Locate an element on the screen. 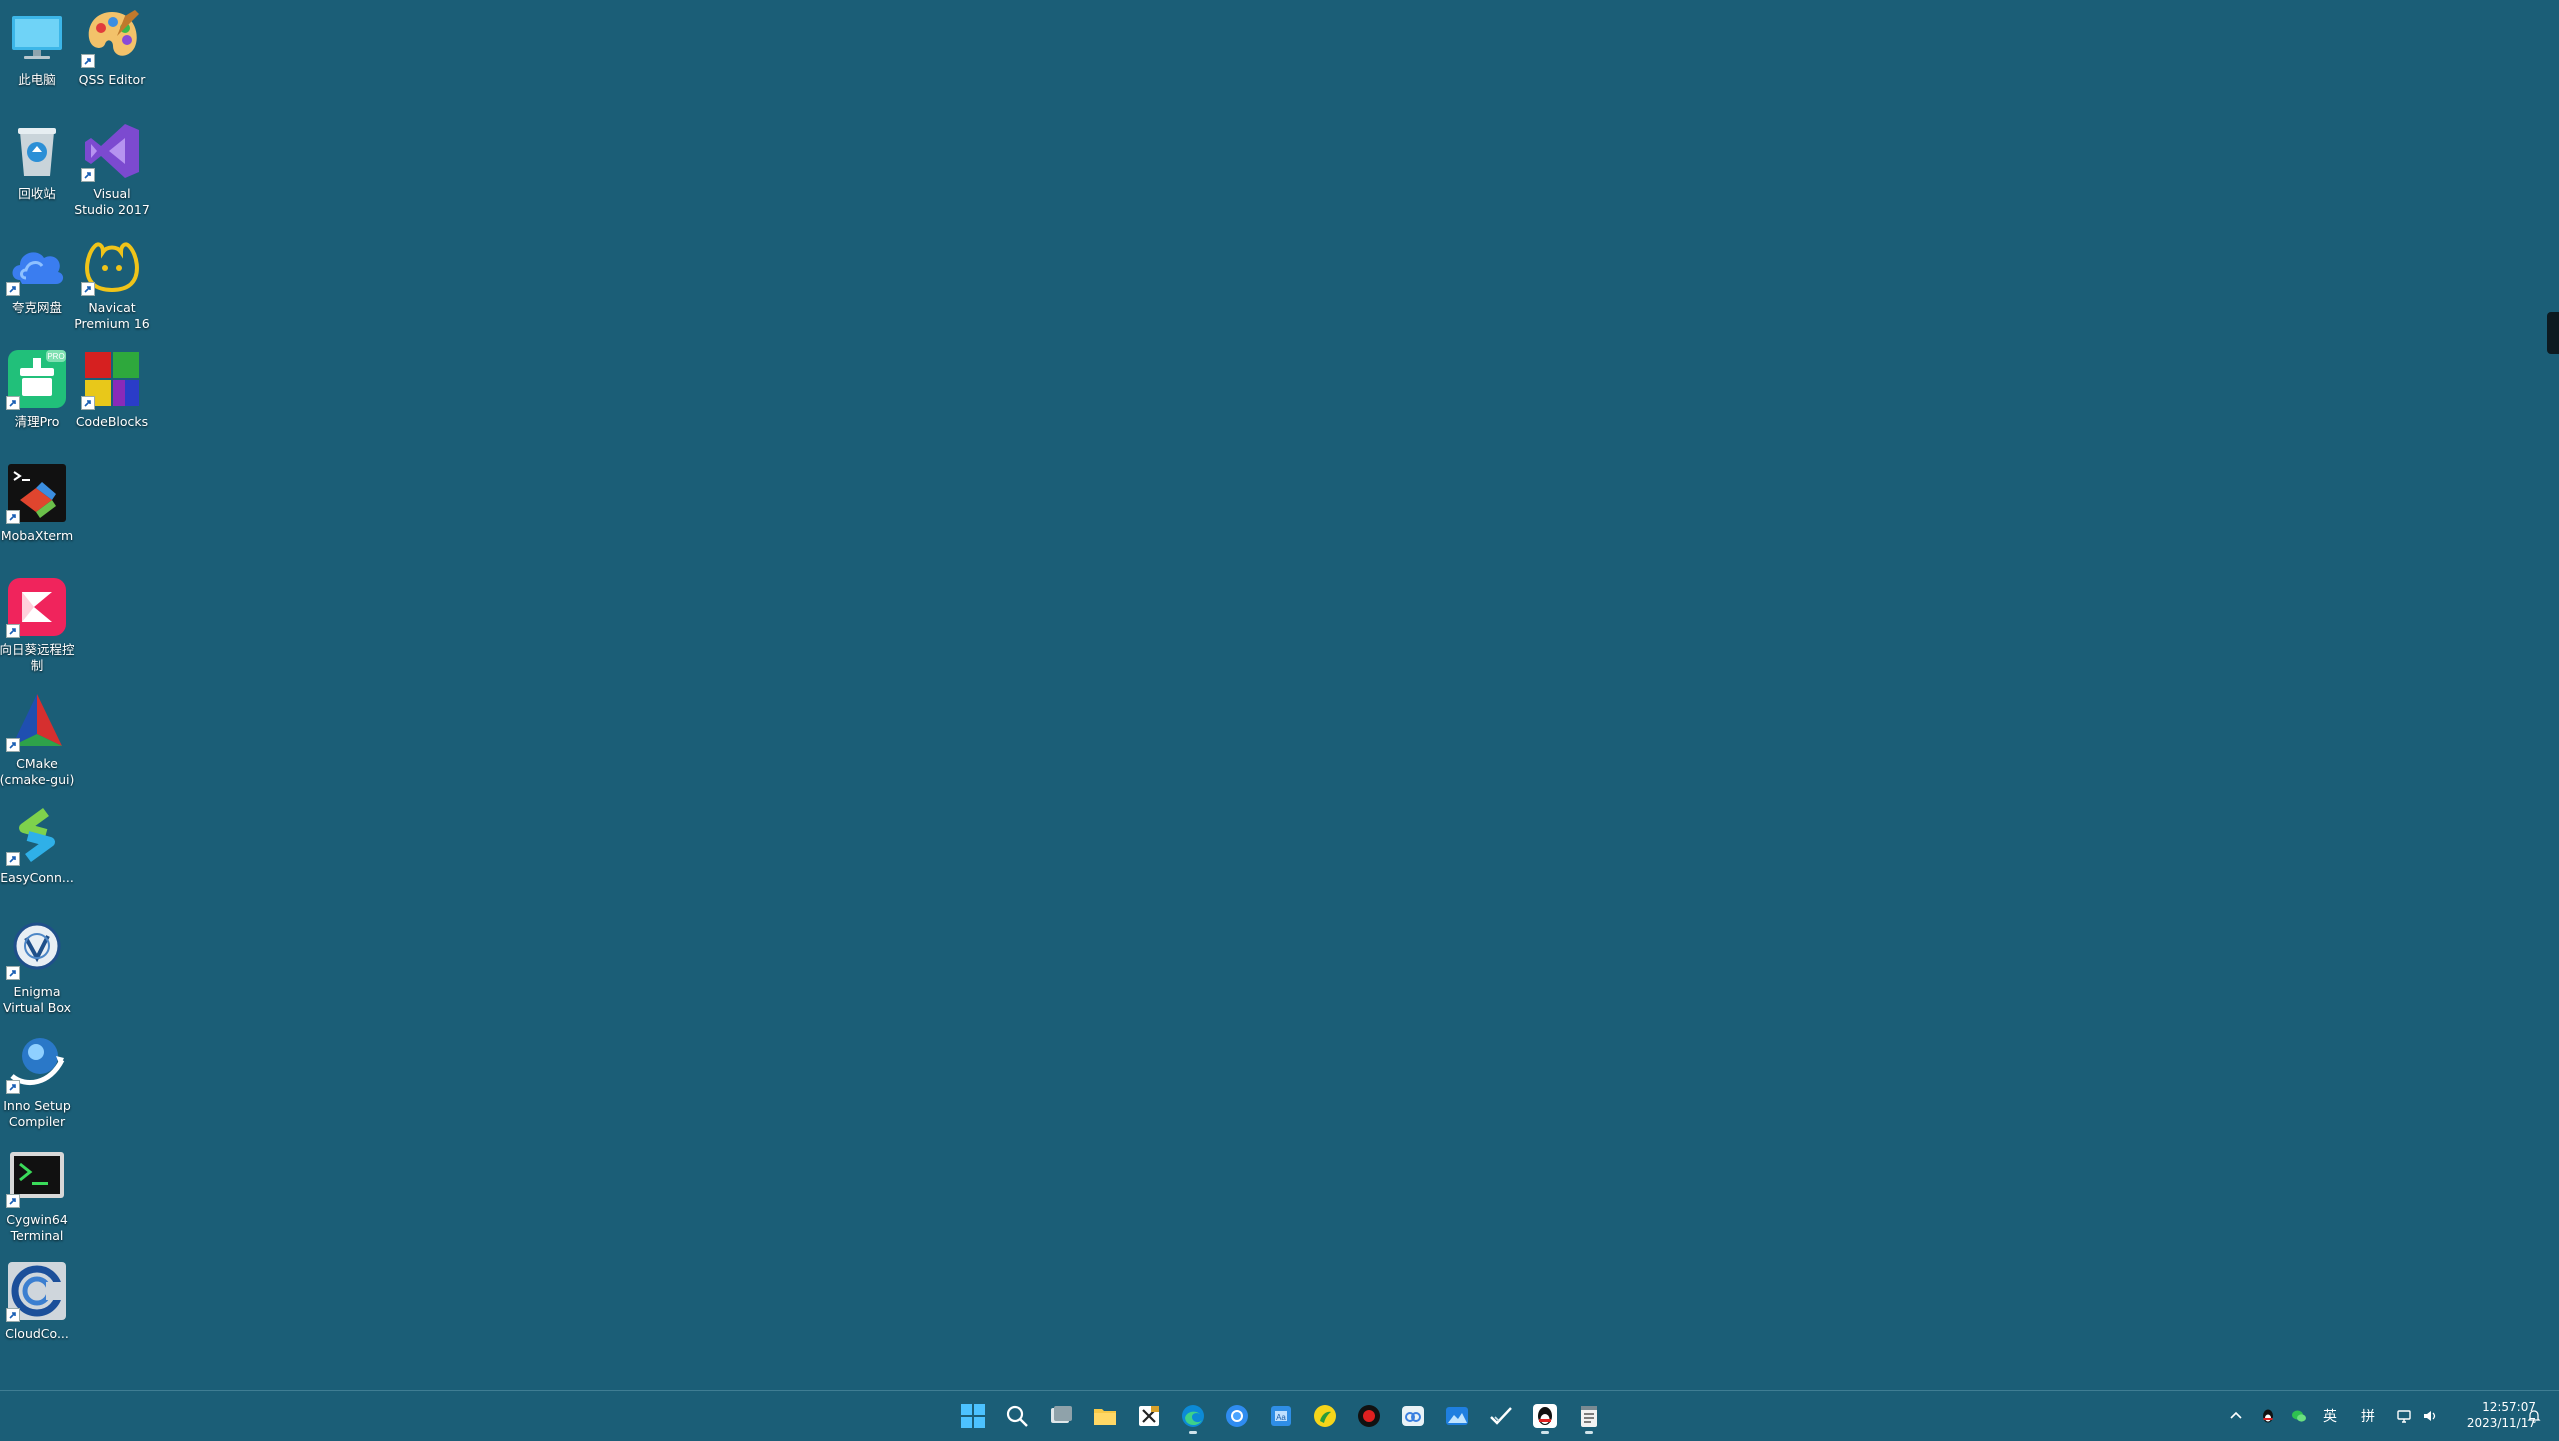 The height and width of the screenshot is (1441, 2559). ime-language-indicator: 英 is located at coordinates (2330, 1416).